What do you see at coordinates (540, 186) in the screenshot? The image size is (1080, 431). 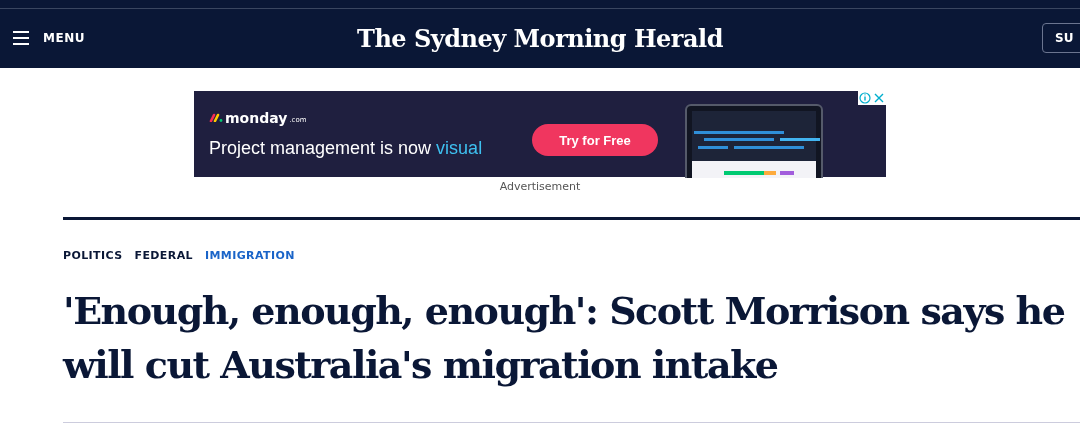 I see `ad-caption: Advertisement` at bounding box center [540, 186].